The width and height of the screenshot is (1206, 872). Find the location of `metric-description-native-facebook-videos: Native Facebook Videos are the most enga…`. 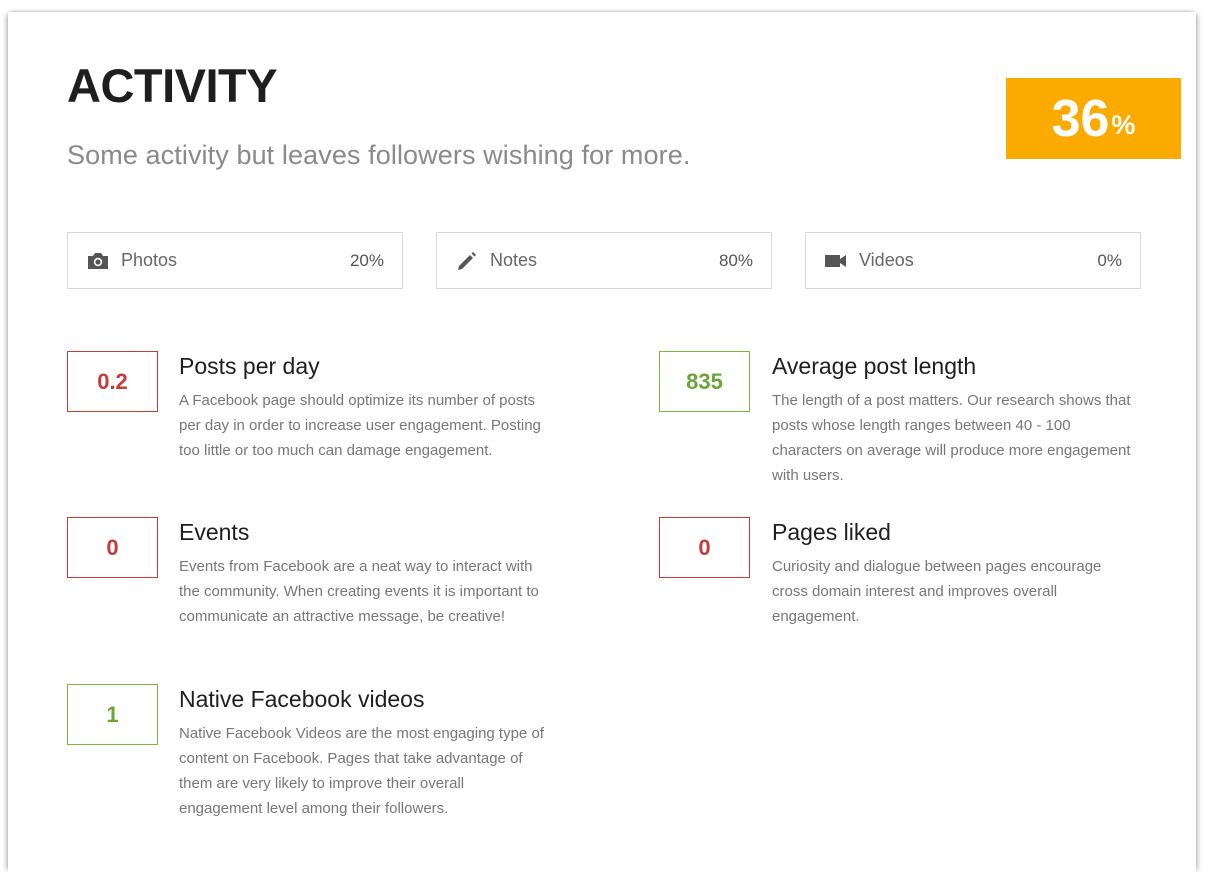

metric-description-native-facebook-videos: Native Facebook Videos are the most enga… is located at coordinates (361, 771).